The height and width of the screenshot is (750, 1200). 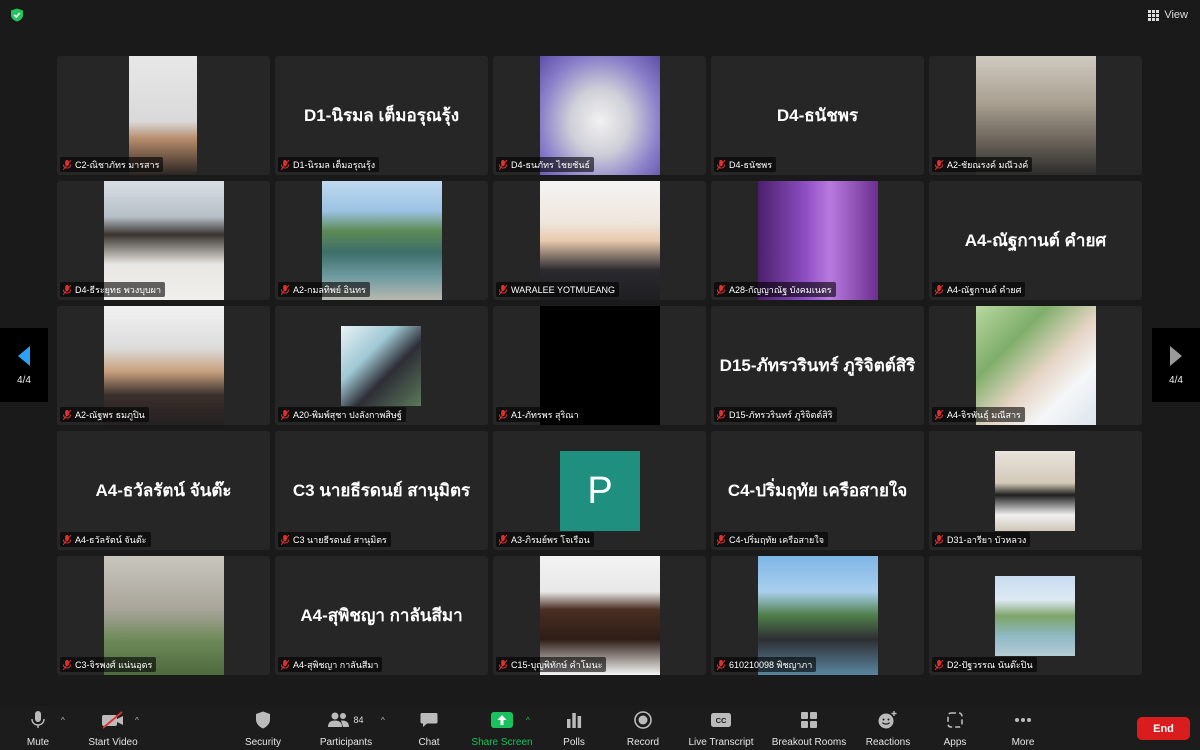 What do you see at coordinates (339, 719) in the screenshot?
I see `participants-icon` at bounding box center [339, 719].